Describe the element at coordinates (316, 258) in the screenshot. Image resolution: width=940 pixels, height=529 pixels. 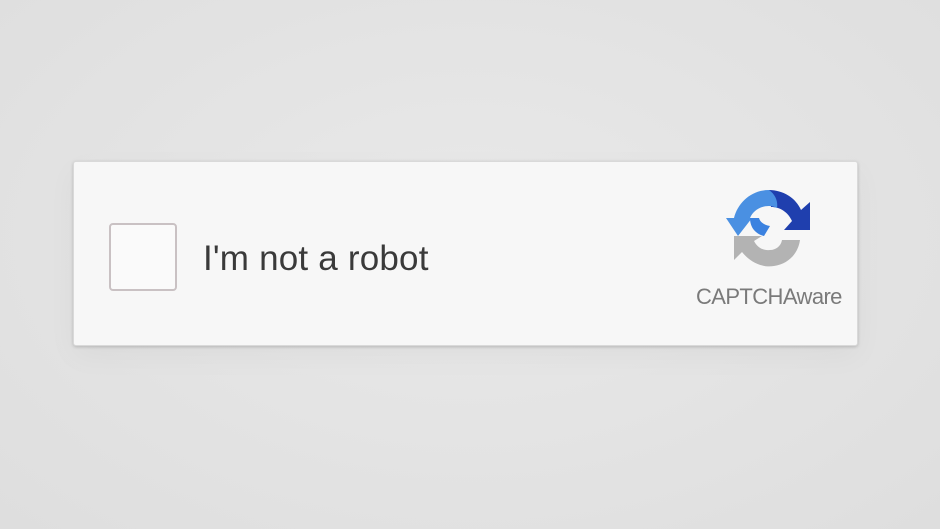
I see `captcha-label: I'm not a robot` at that location.